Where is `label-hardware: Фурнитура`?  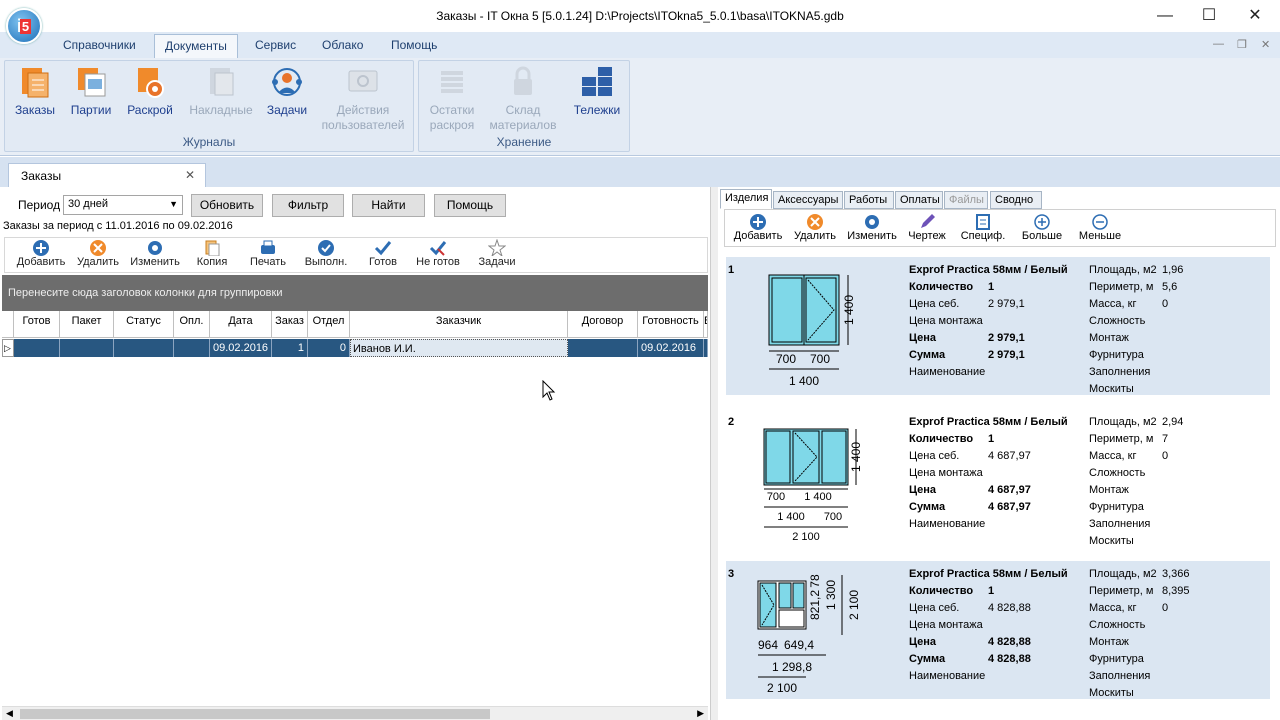
label-hardware: Фурнитура is located at coordinates (1116, 355).